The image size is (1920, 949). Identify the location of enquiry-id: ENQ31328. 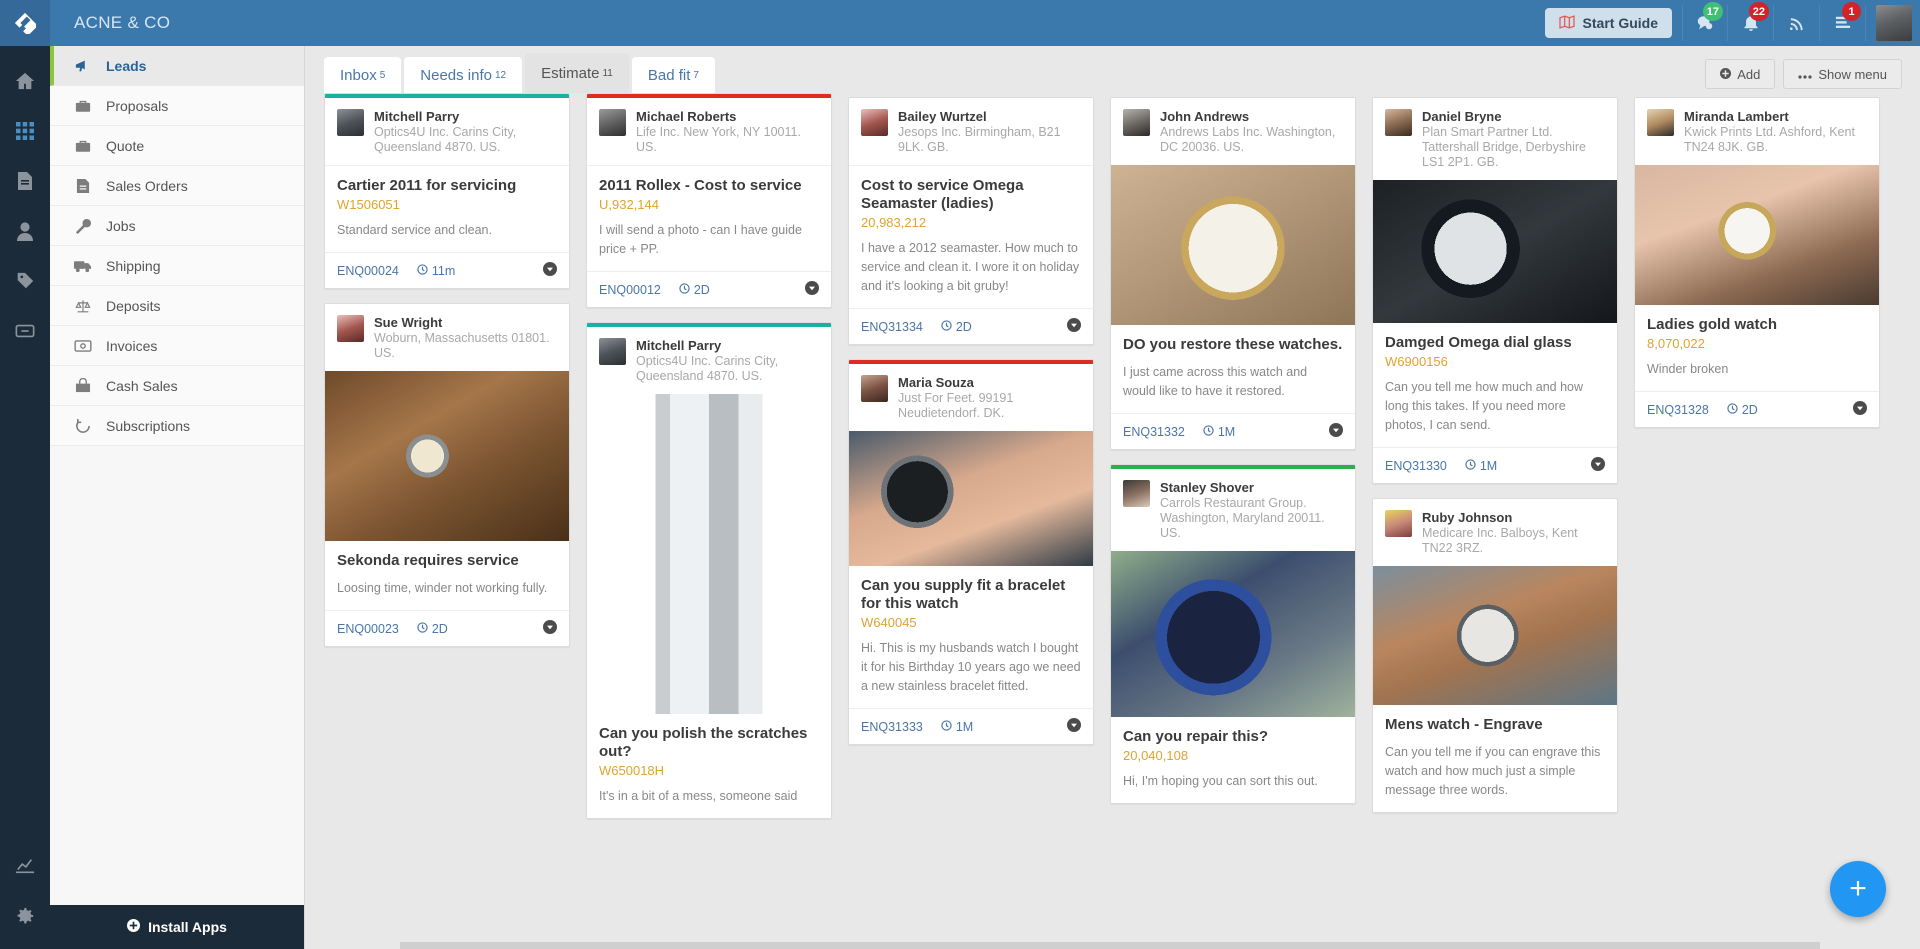
(1678, 410).